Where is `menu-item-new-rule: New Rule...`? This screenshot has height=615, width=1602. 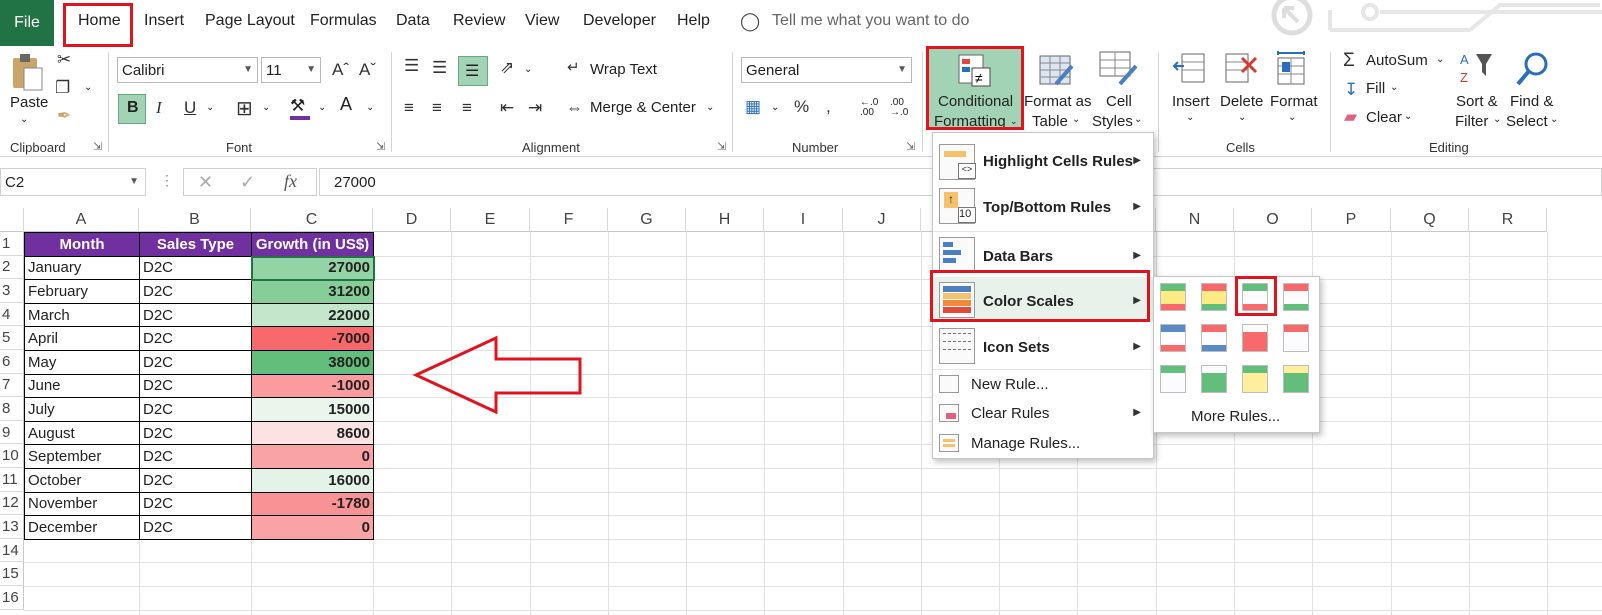 menu-item-new-rule: New Rule... is located at coordinates (1043, 384).